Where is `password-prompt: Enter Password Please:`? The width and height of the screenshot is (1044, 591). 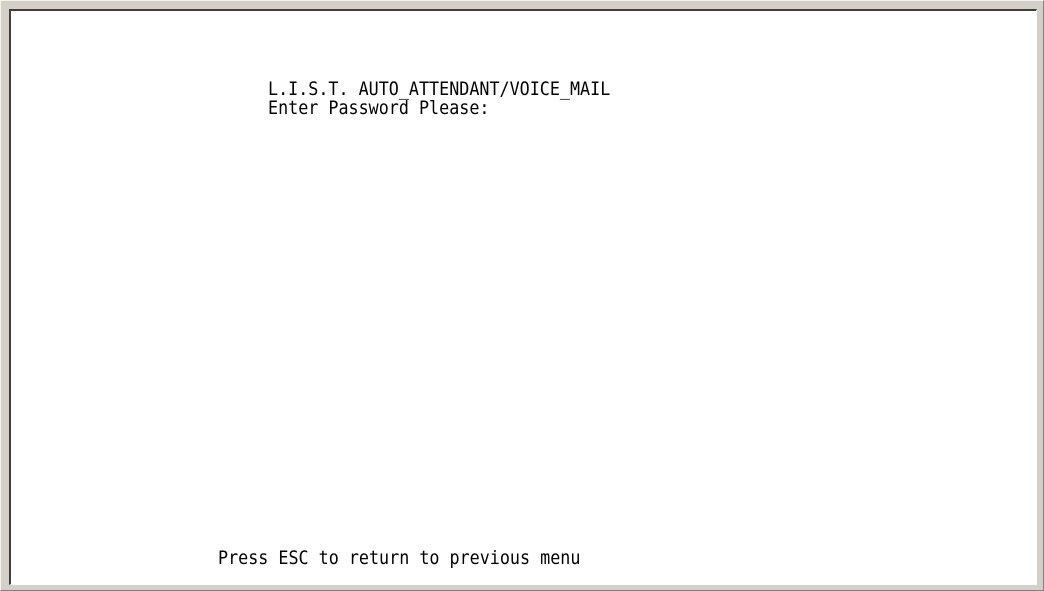 password-prompt: Enter Password Please: is located at coordinates (378, 108).